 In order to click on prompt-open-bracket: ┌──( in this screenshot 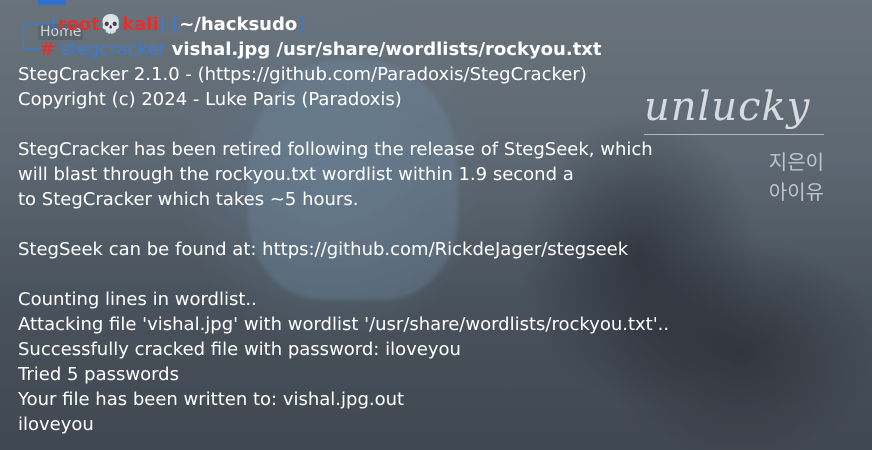, I will do `click(38, 24)`.